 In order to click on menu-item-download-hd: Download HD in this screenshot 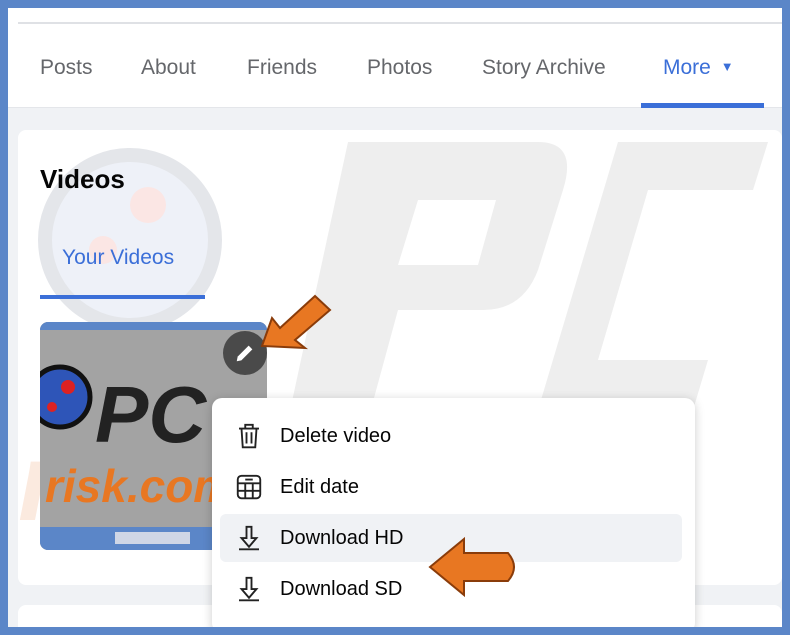, I will do `click(451, 538)`.